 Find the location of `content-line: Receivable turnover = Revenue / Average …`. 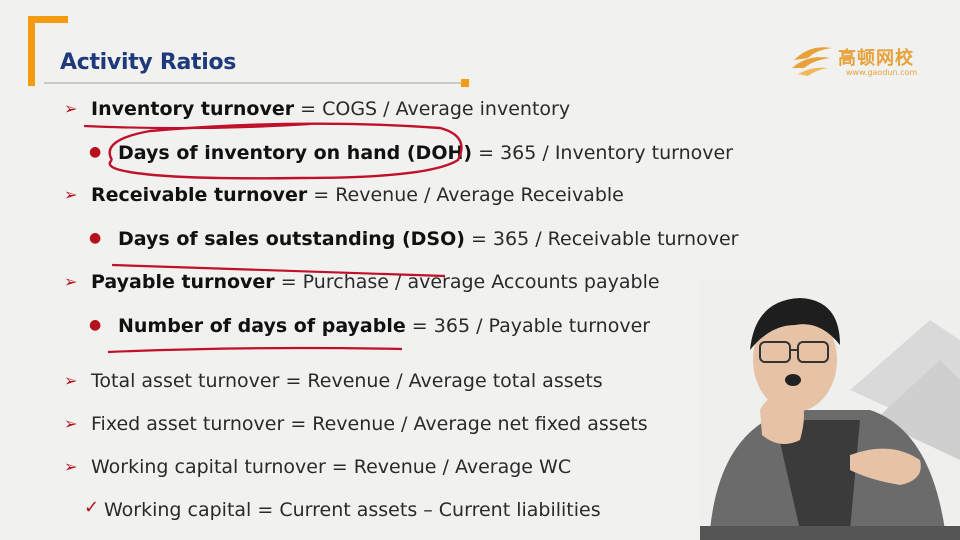

content-line: Receivable turnover = Revenue / Average … is located at coordinates (357, 195).